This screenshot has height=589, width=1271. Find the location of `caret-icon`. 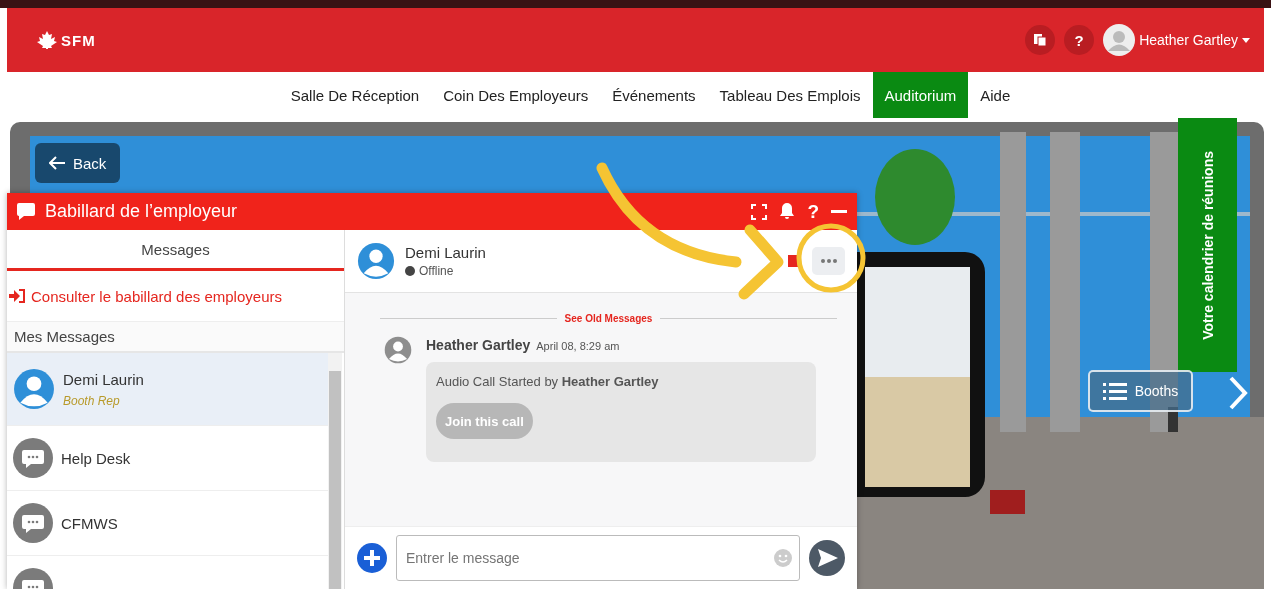

caret-icon is located at coordinates (1246, 40).